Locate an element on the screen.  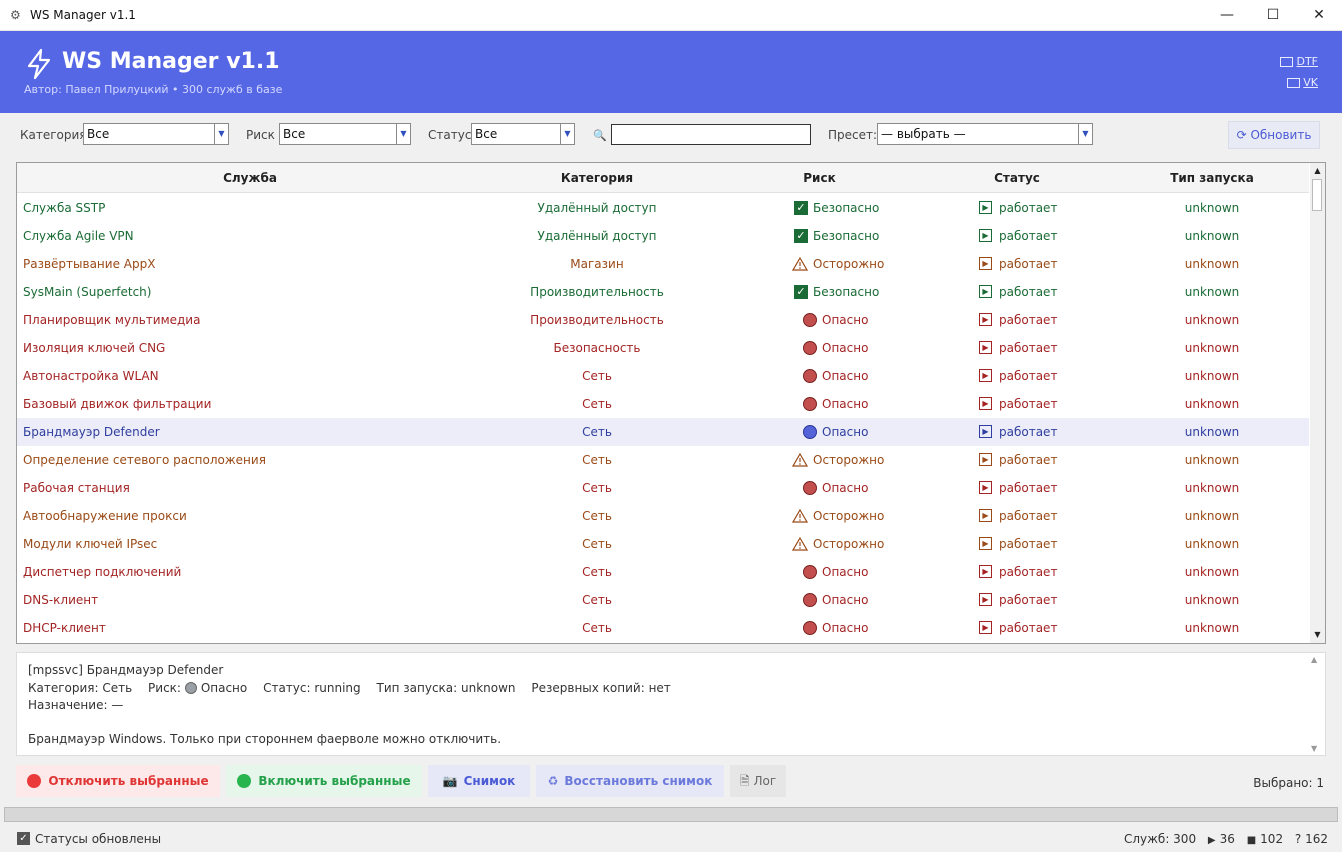
dtf-link: DTF is located at coordinates (1299, 61).